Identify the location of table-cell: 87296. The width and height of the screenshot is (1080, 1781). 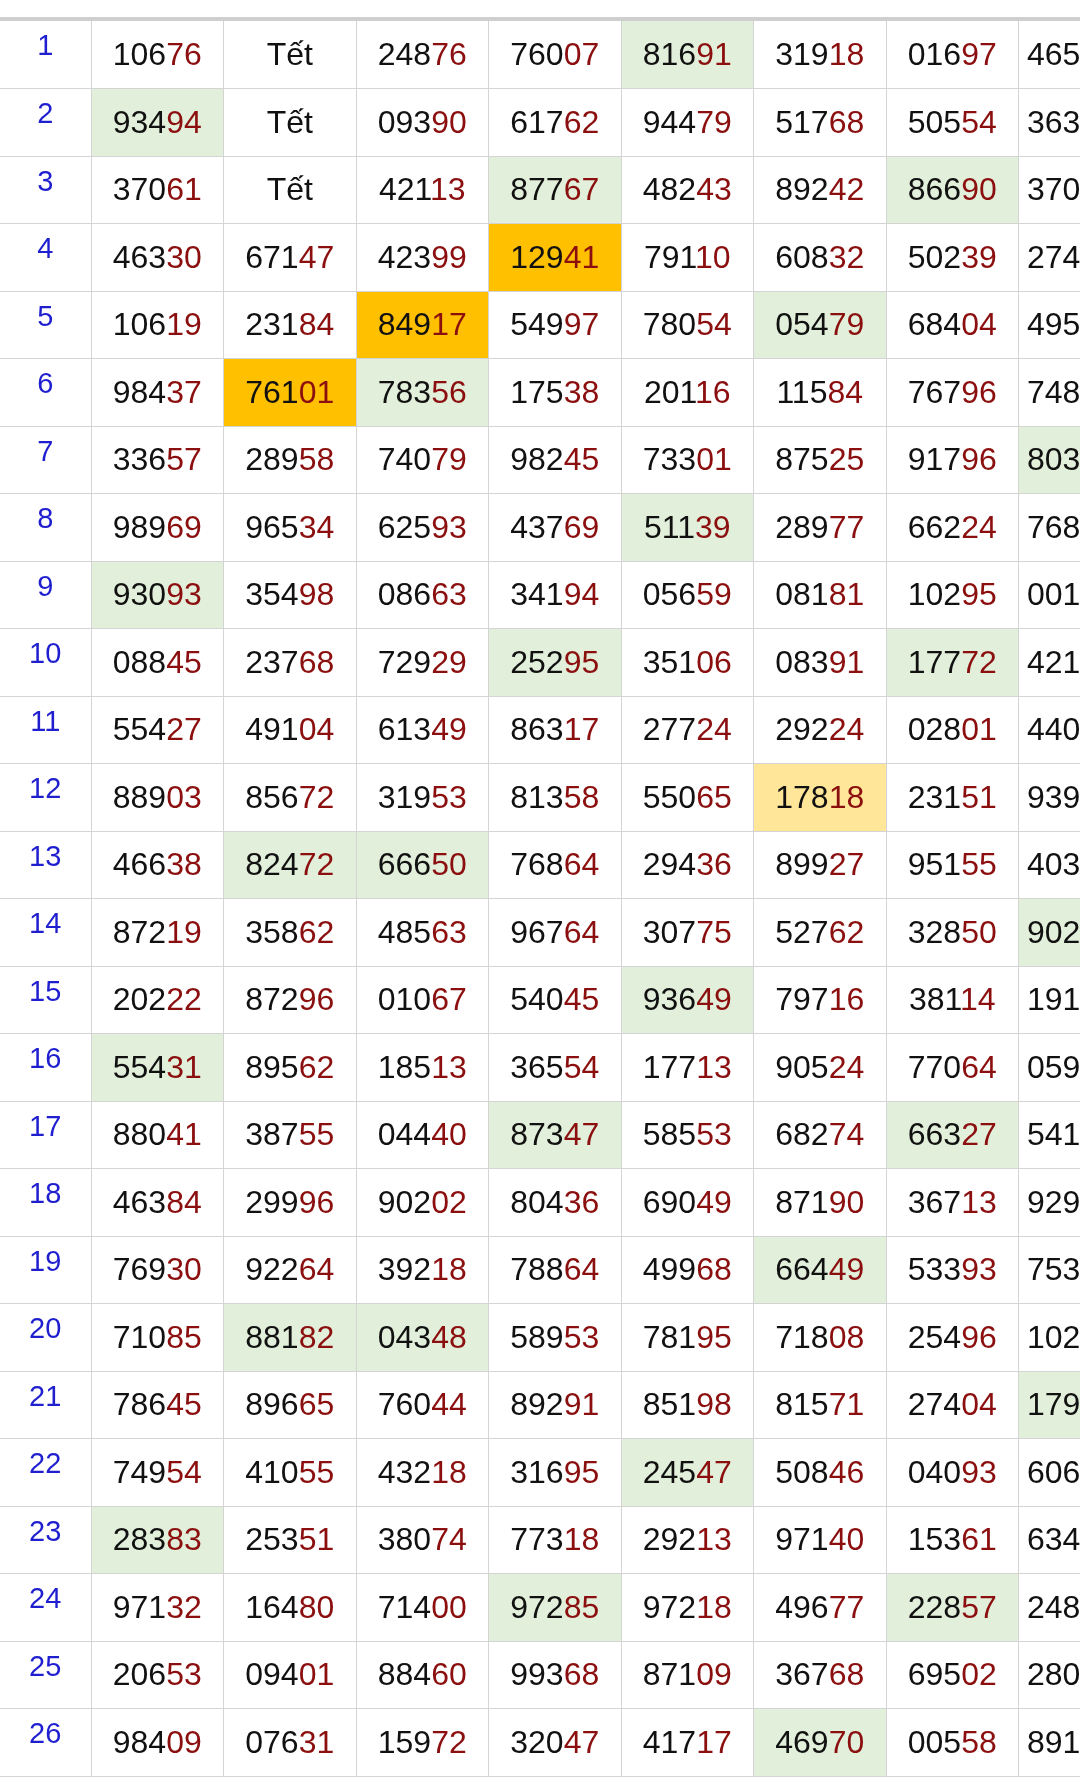
(289, 1000).